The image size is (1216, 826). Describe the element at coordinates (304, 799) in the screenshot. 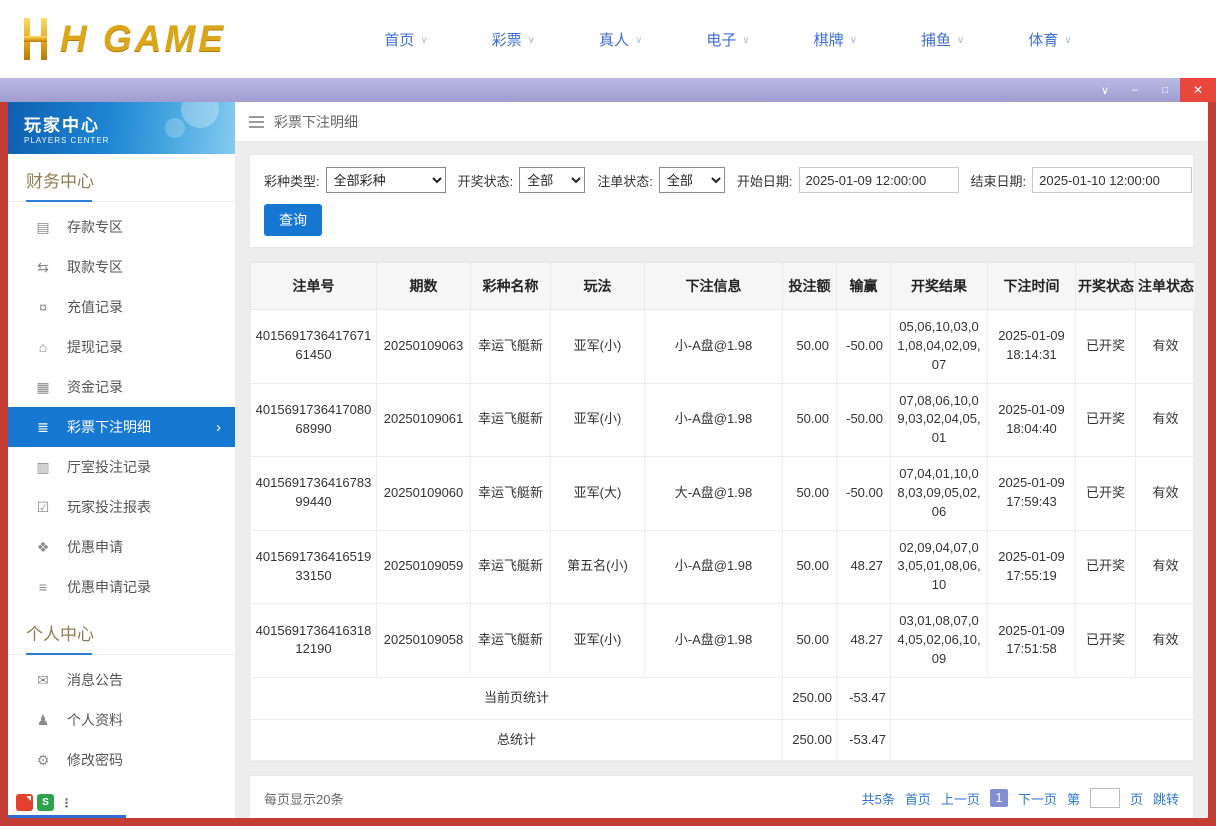

I see `per-page-label: 每页显示20条` at that location.